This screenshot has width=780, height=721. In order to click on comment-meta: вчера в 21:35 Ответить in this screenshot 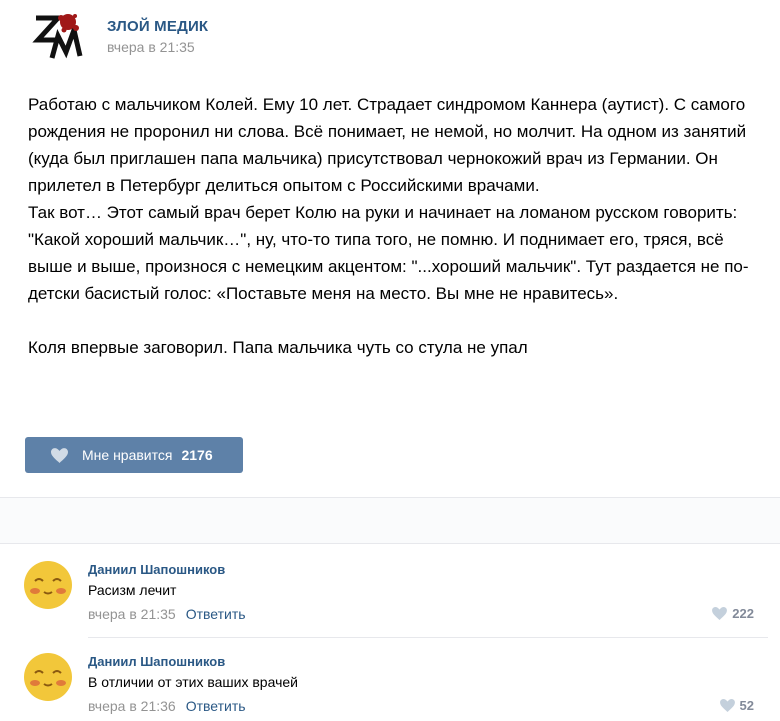, I will do `click(167, 614)`.